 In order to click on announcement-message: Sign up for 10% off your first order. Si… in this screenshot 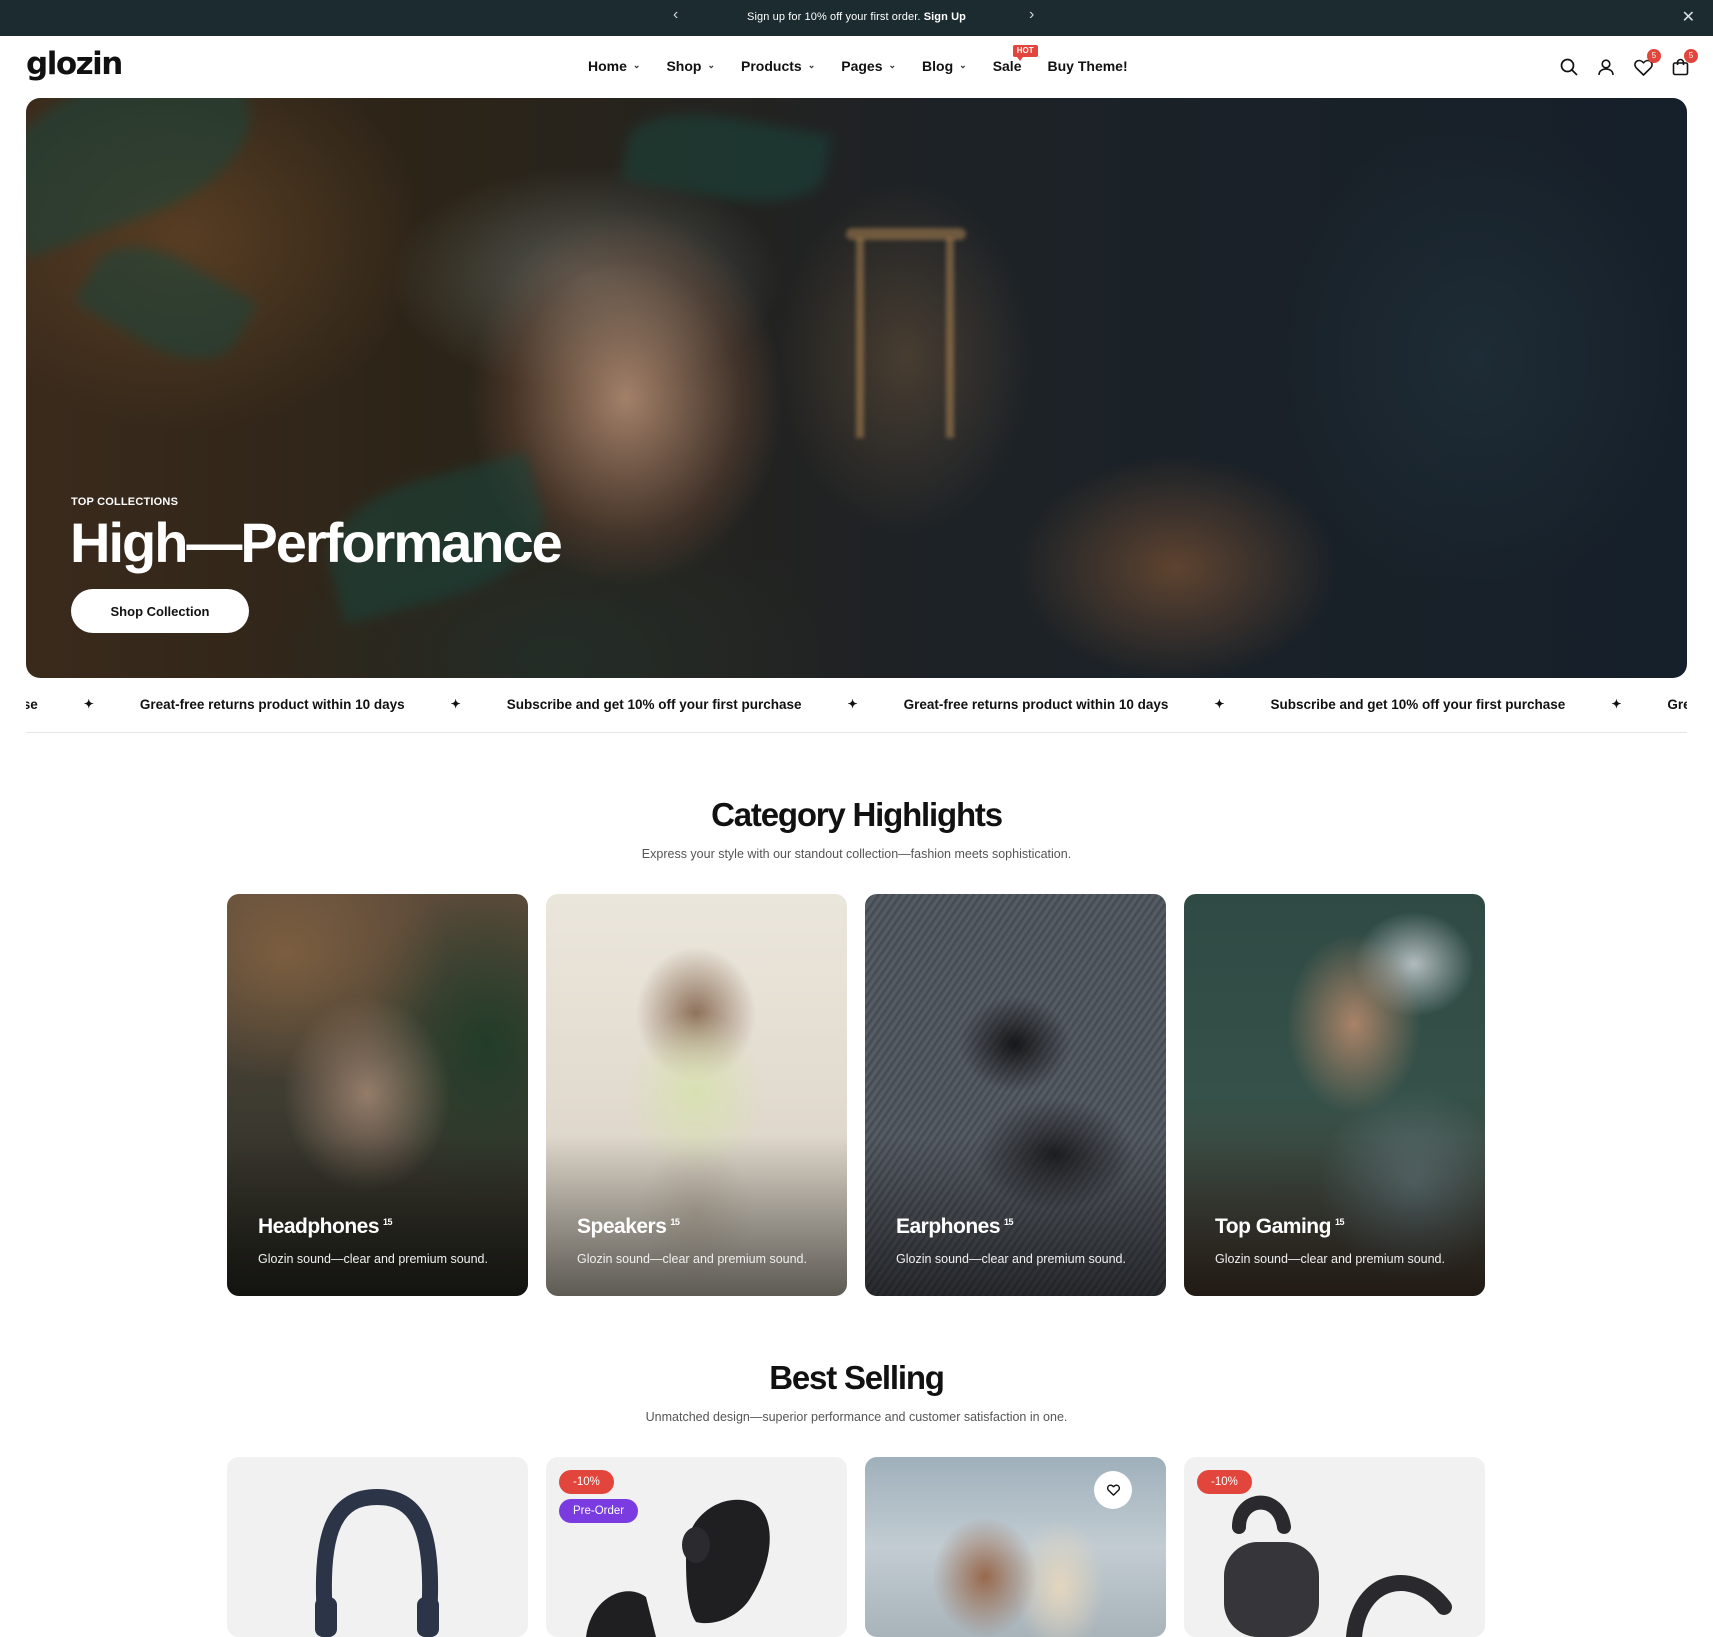, I will do `click(856, 17)`.